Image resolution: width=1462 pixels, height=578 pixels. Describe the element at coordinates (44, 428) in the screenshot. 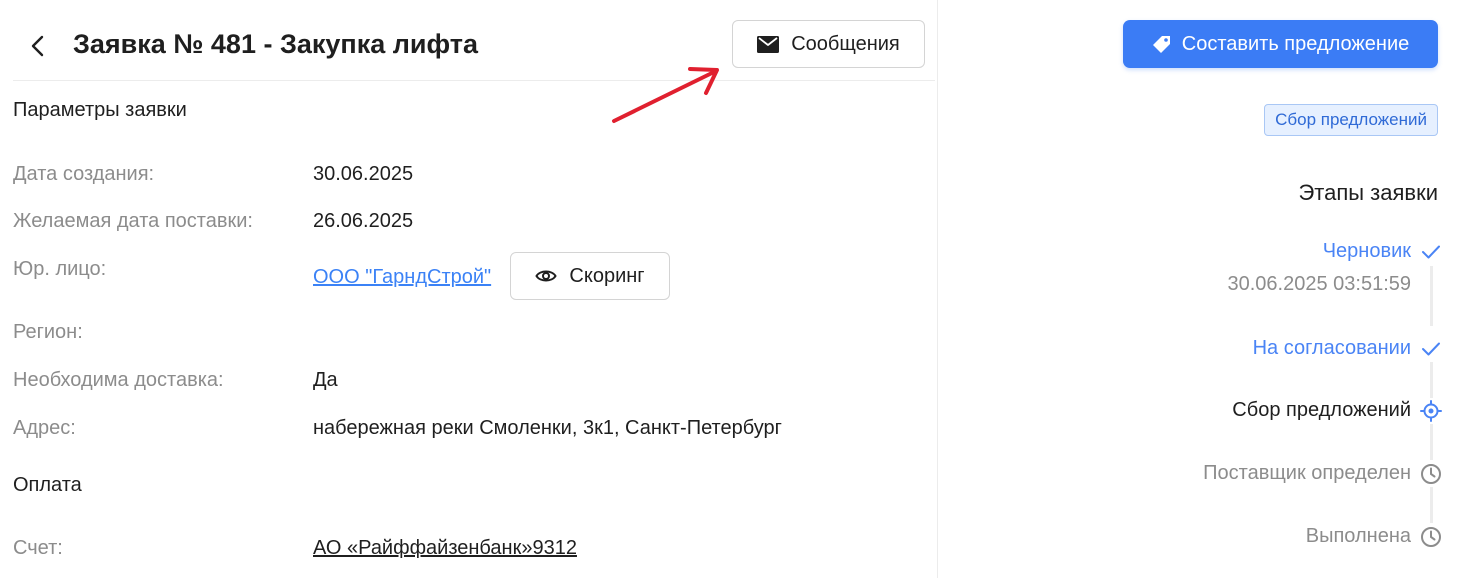

I see `address-label: Адрес:` at that location.